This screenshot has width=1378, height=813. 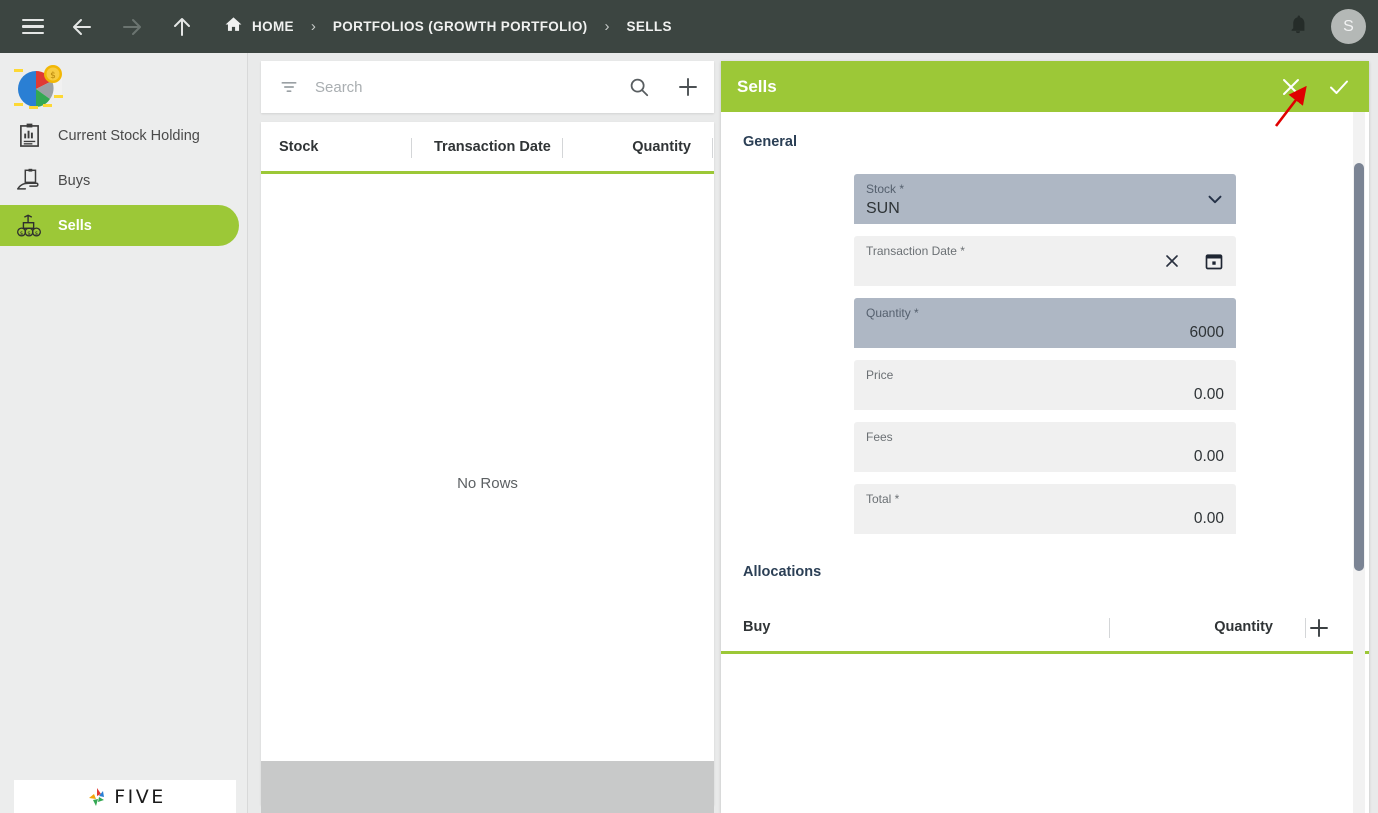 I want to click on check-icon, so click(x=1339, y=87).